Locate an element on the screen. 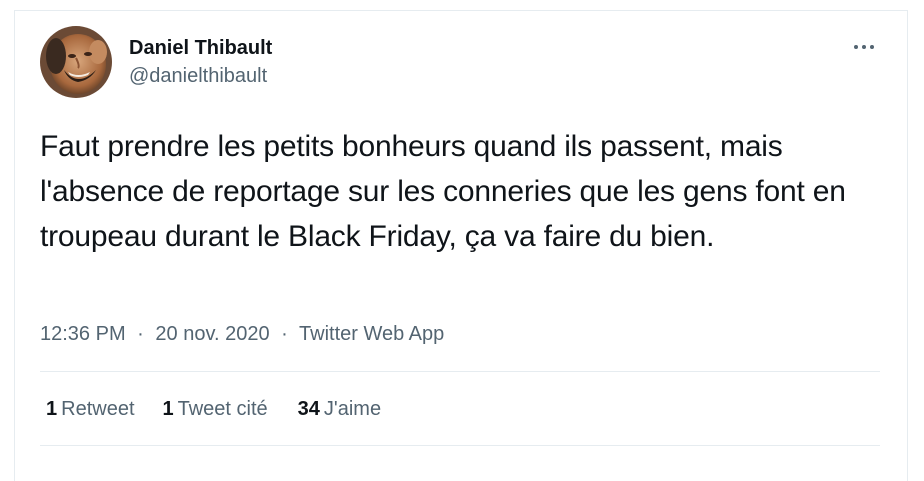 This screenshot has width=924, height=481. more-options-button is located at coordinates (864, 47).